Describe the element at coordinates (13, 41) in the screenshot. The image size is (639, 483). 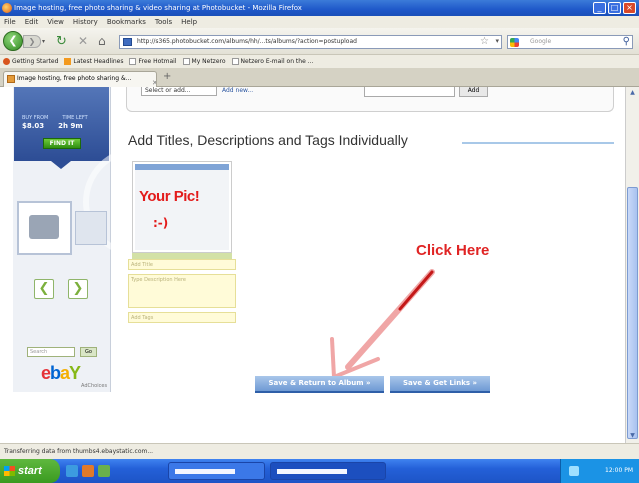
I see `back-button: ❮` at that location.